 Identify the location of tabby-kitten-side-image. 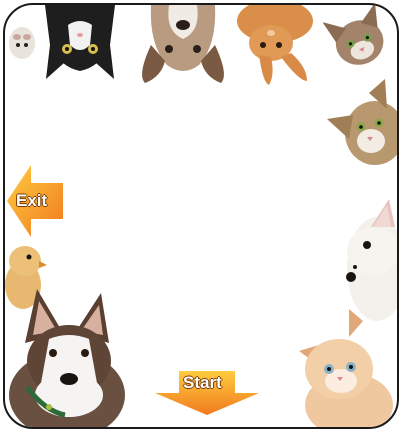
(362, 122).